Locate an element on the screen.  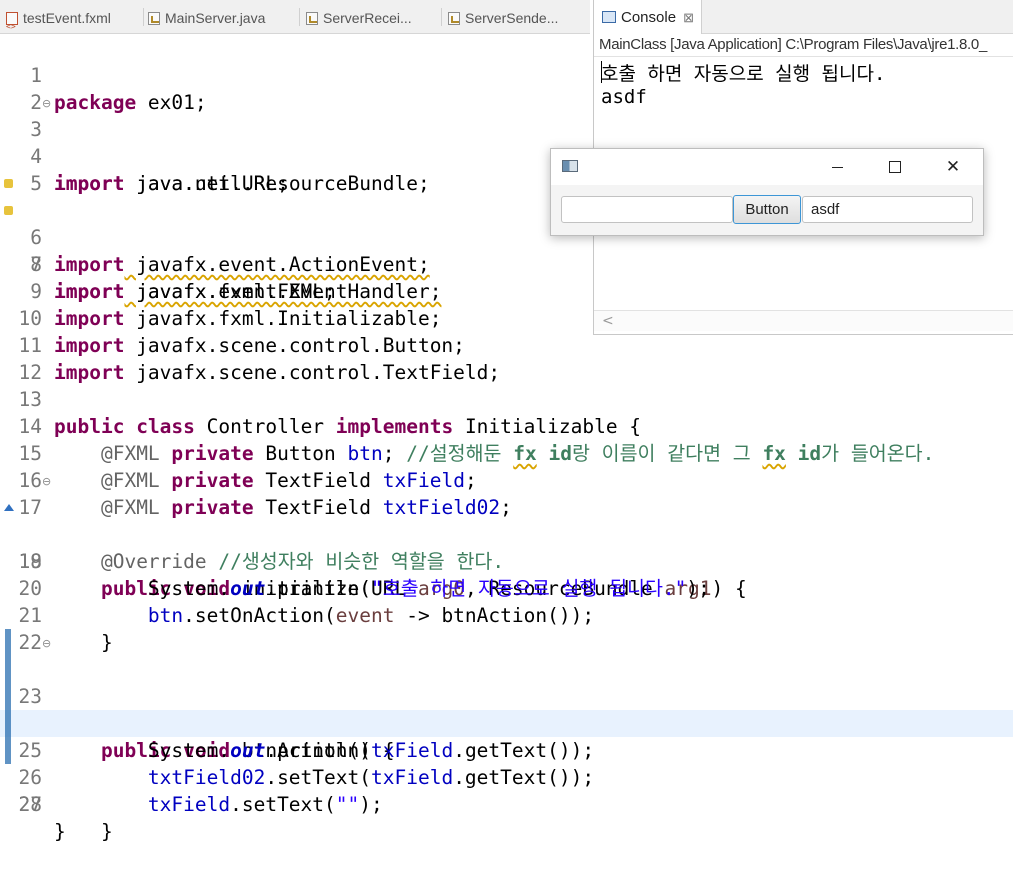
code-line-17: 17 ⊖ @Override //생성자와 비슷한 역할을 한다. is located at coordinates (506, 520).